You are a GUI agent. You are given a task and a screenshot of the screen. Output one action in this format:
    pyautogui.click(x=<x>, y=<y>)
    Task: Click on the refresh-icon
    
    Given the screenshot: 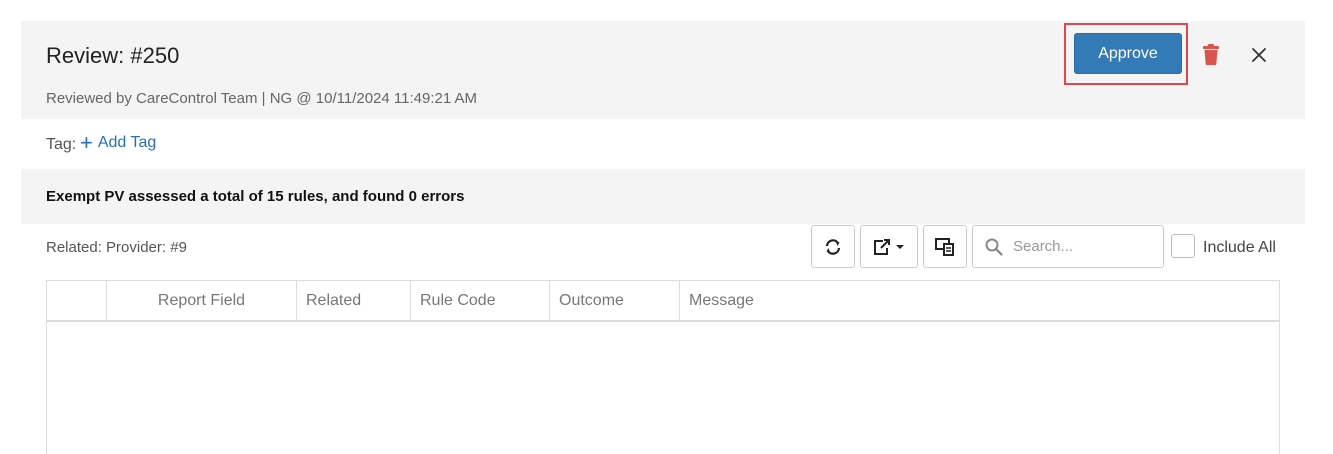 What is the action you would take?
    pyautogui.click(x=833, y=246)
    